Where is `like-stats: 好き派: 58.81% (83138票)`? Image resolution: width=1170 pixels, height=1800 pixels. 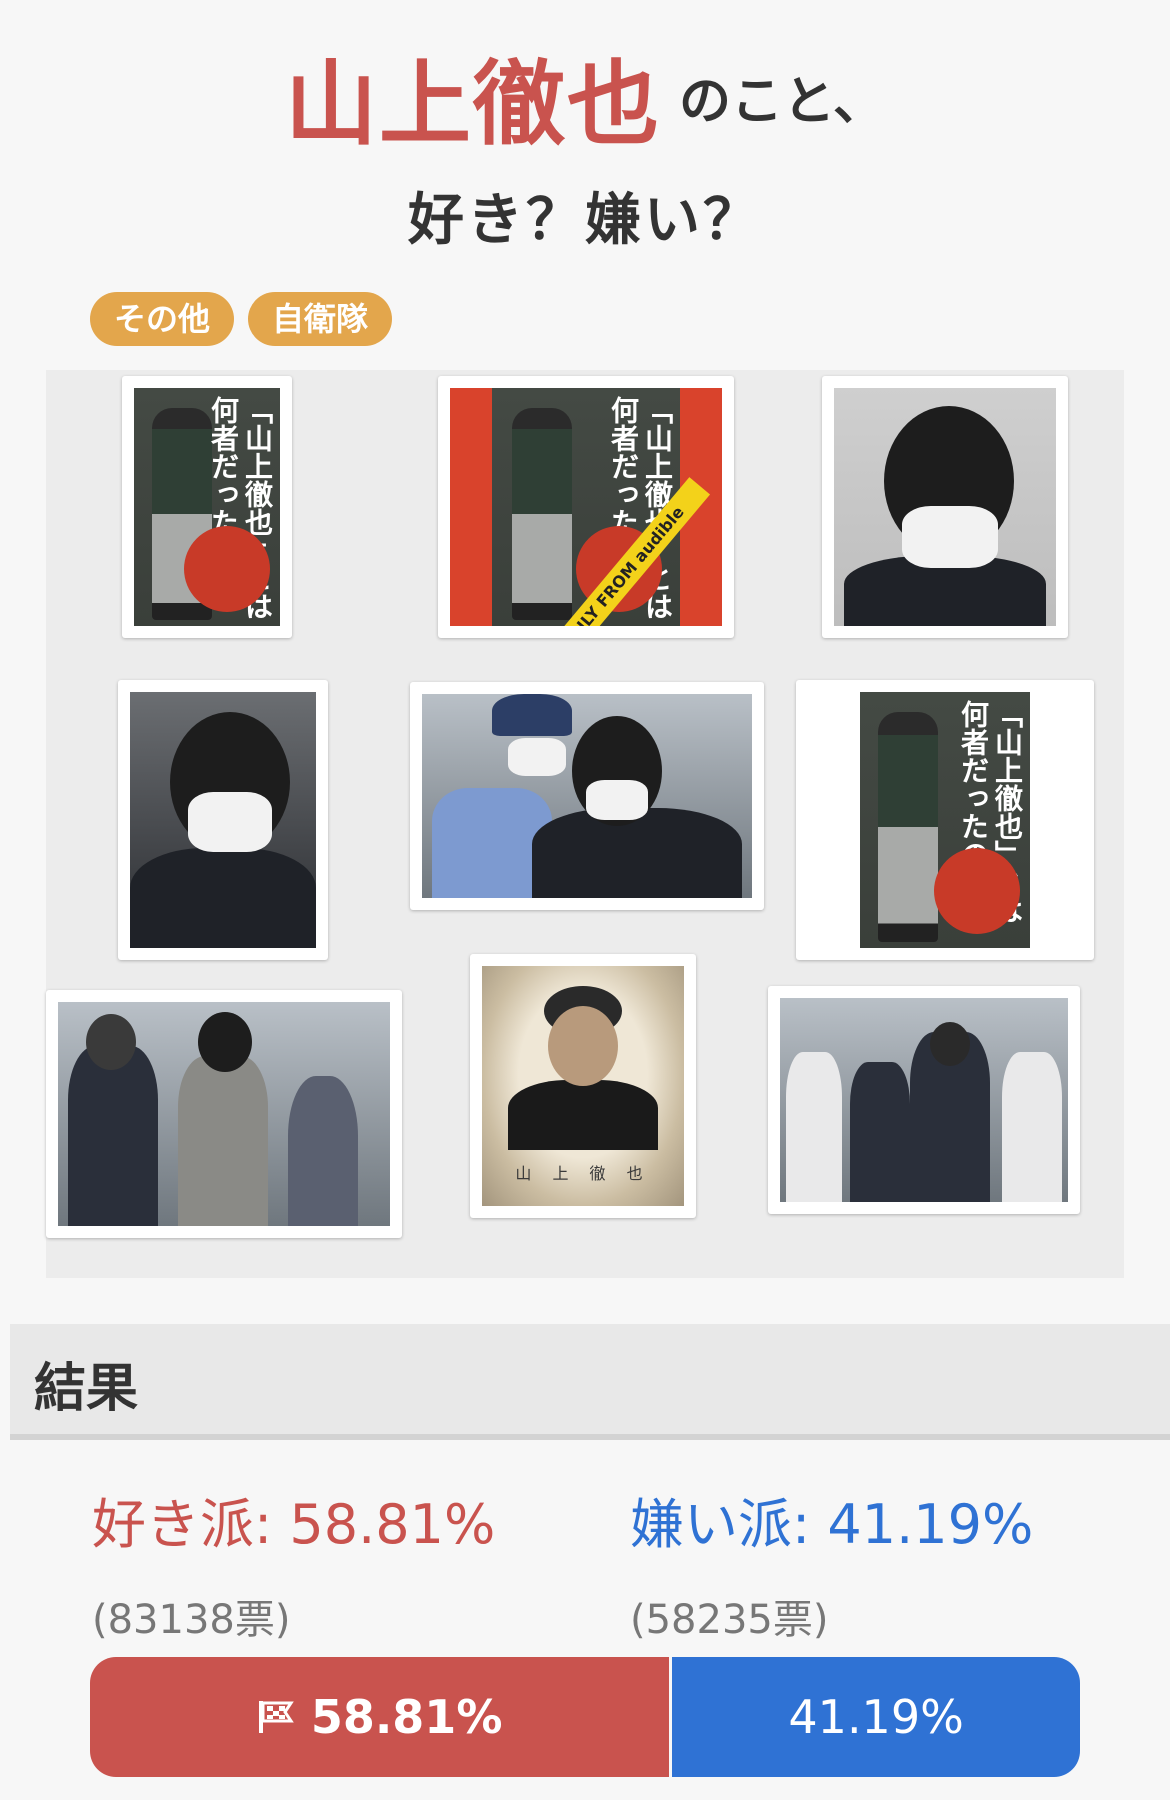 like-stats: 好き派: 58.81% (83138票) is located at coordinates (293, 1562).